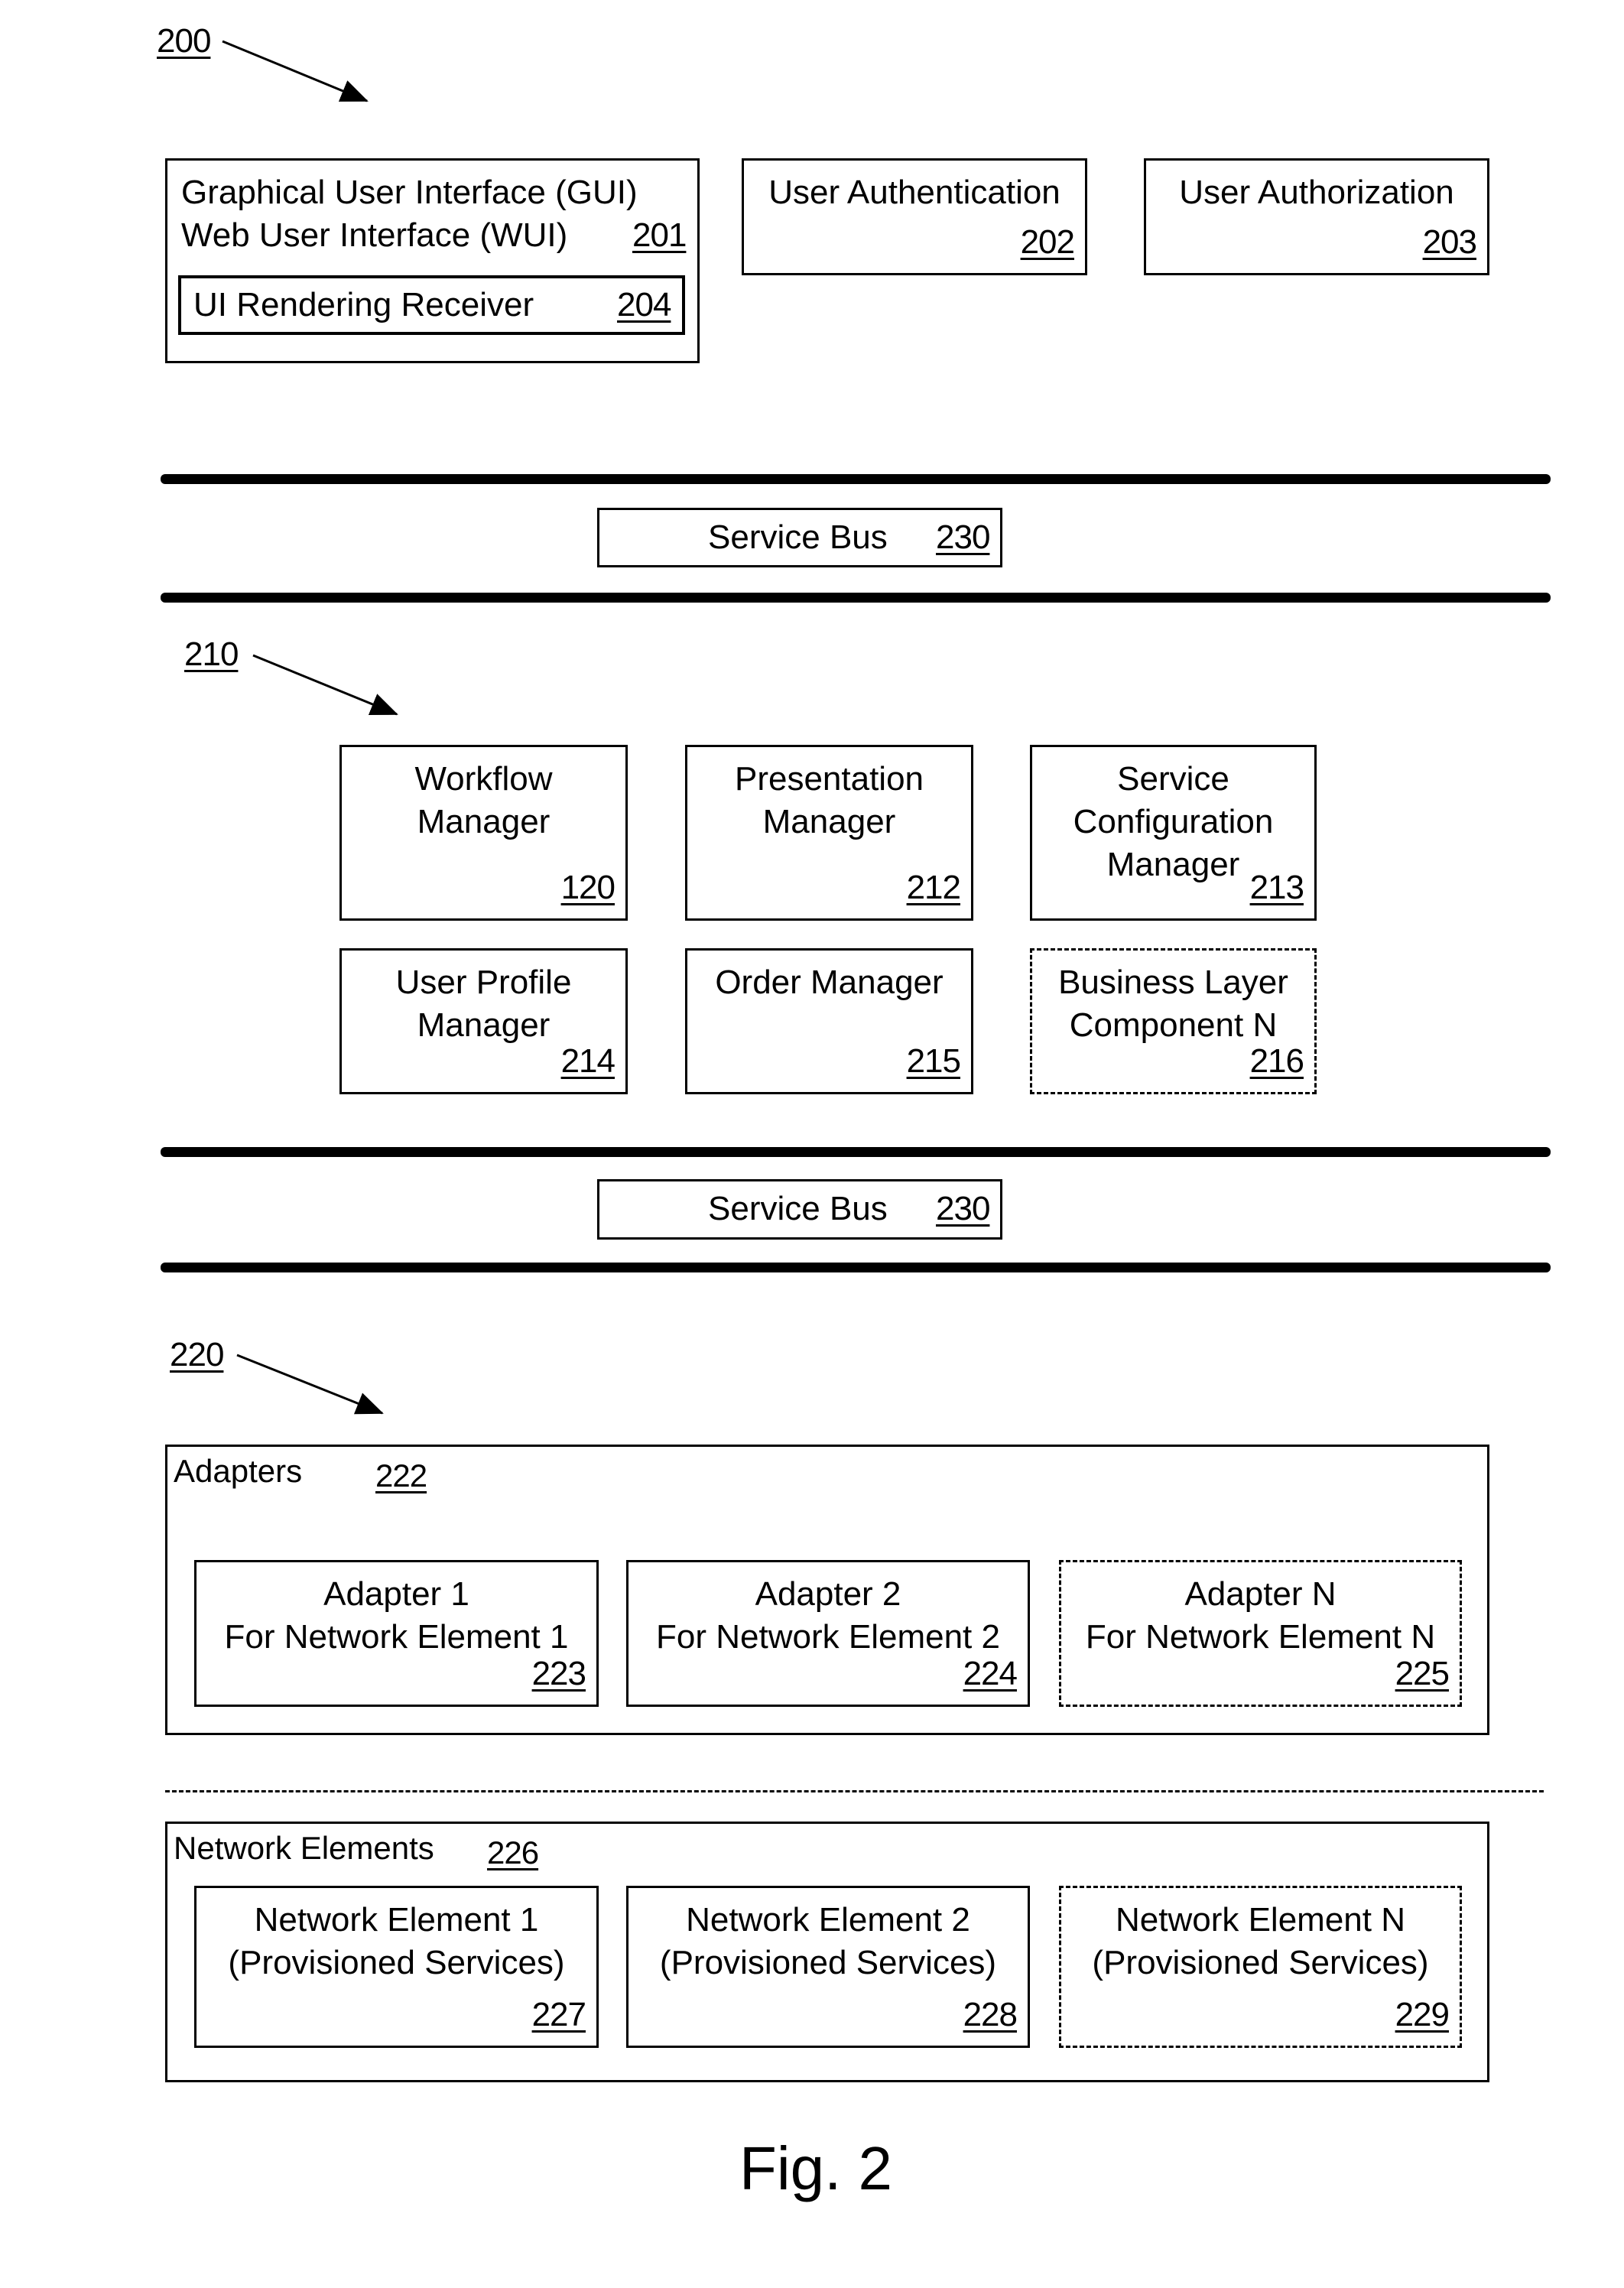 This screenshot has width=1624, height=2288. Describe the element at coordinates (374, 235) in the screenshot. I see `gui-title-line2: Web User Interface (WUI)` at that location.